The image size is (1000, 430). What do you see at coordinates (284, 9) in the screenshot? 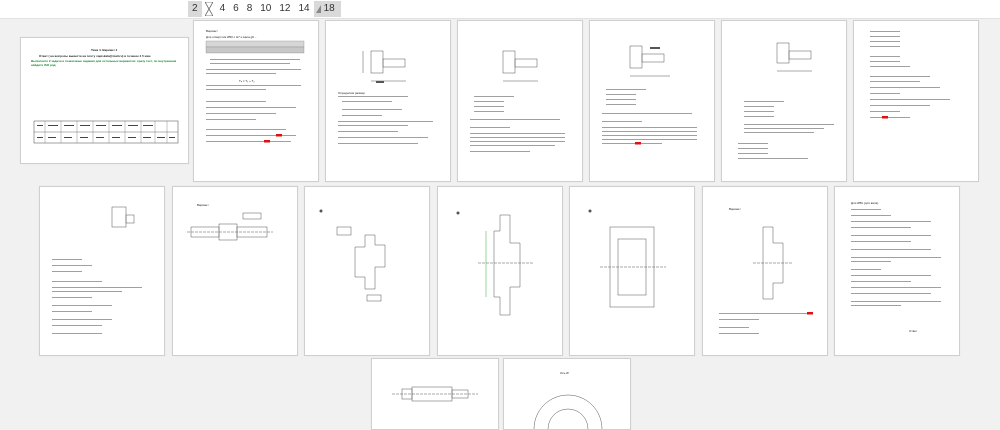
I see `zoom-level-12: 12` at bounding box center [284, 9].